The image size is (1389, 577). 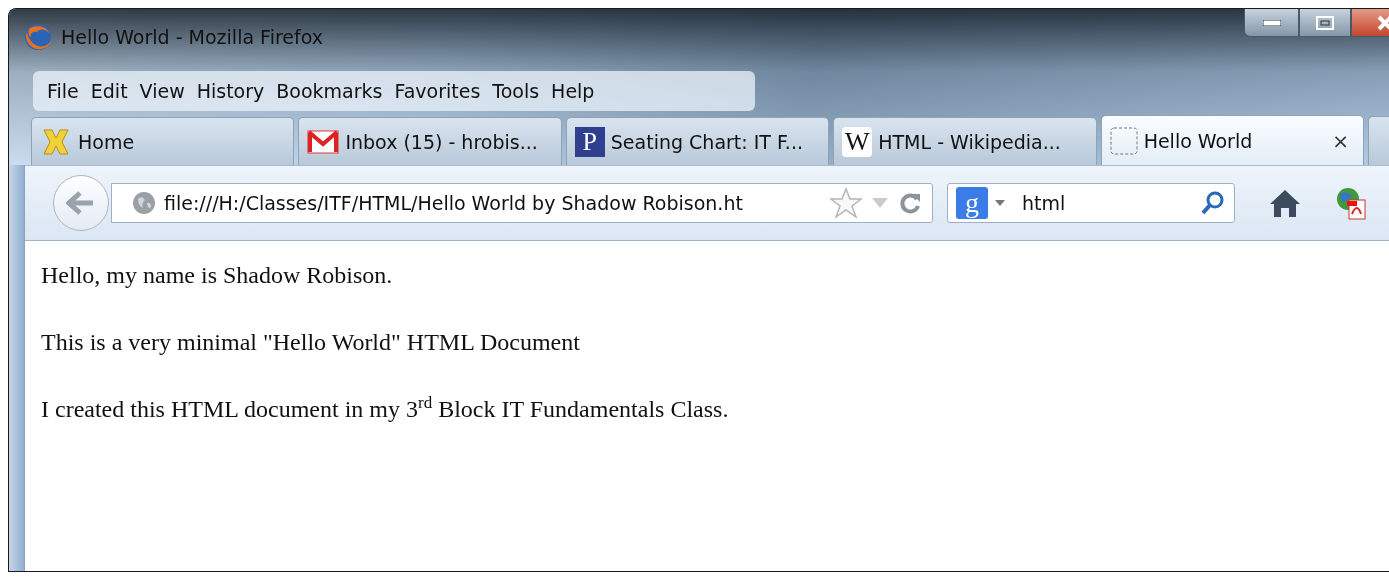 I want to click on url-text: file:///H:/Classes/ITF/HTML/Hello World by Shadow Robison.ht, so click(x=454, y=203).